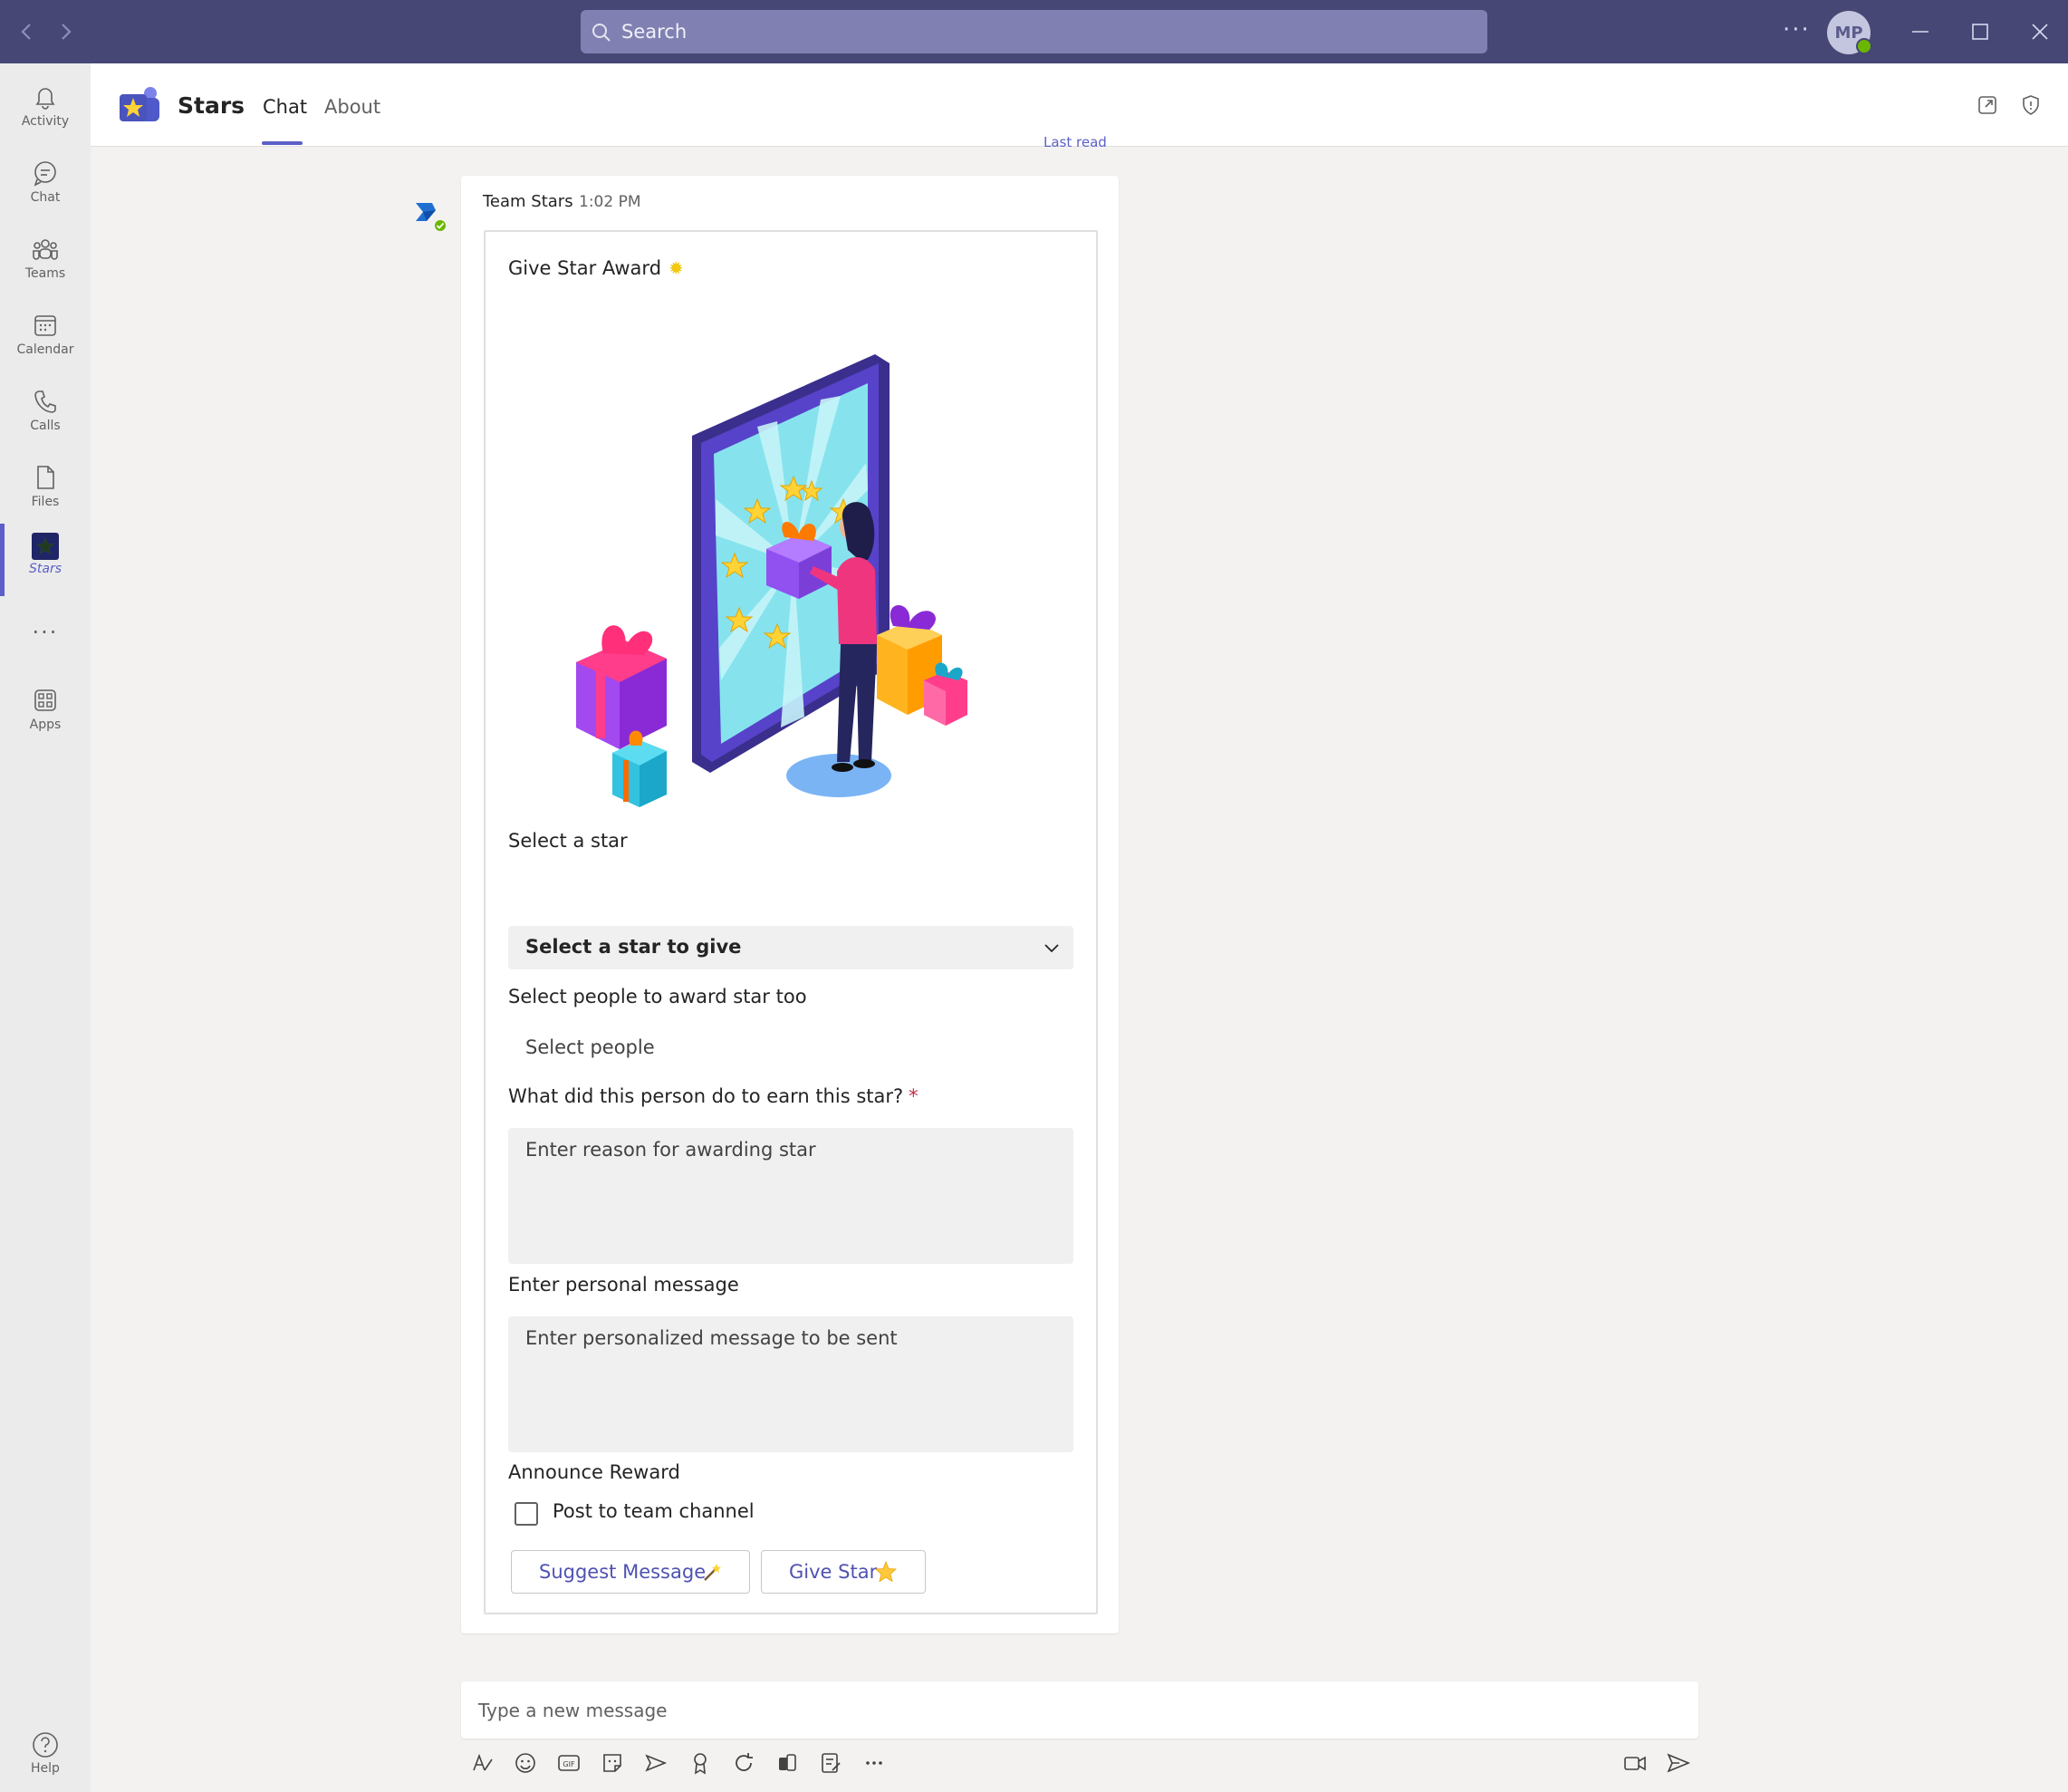  Describe the element at coordinates (1679, 1763) in the screenshot. I see `send-icon` at that location.